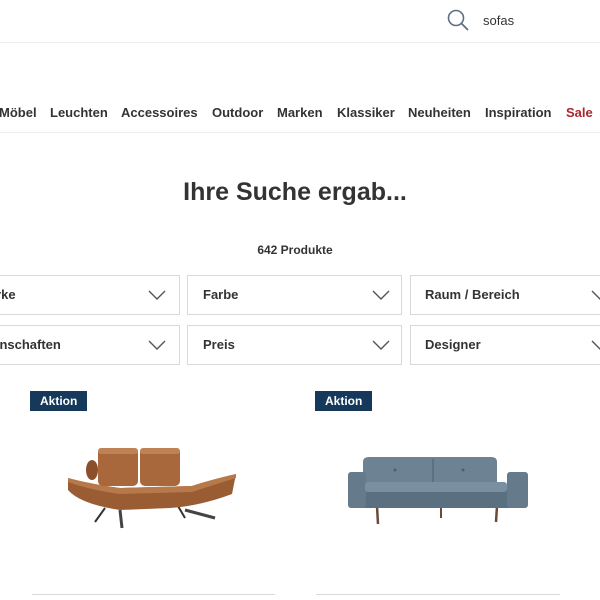 Image resolution: width=600 pixels, height=600 pixels. What do you see at coordinates (18, 112) in the screenshot?
I see `nav-item-moebel: Möbel` at bounding box center [18, 112].